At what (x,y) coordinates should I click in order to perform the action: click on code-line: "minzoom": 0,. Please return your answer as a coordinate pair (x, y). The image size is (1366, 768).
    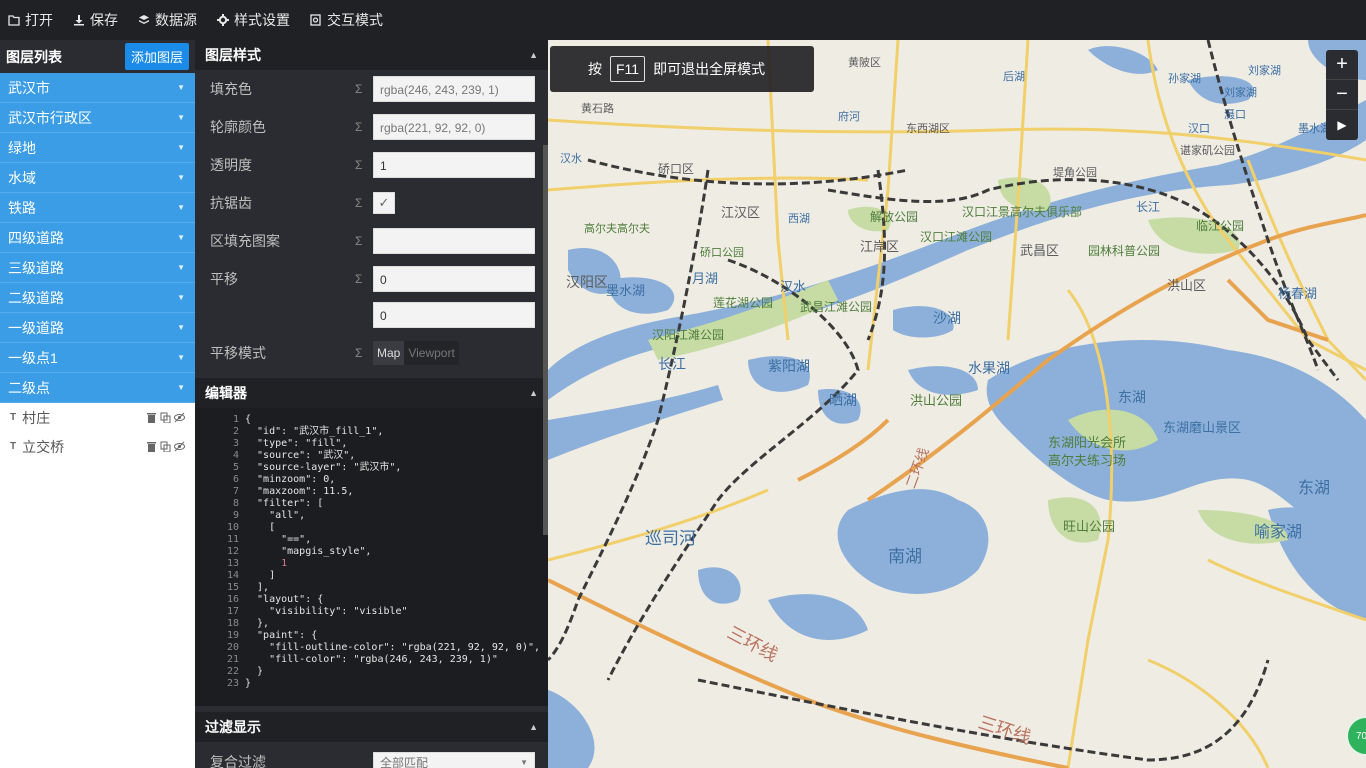
    Looking at the image, I should click on (290, 479).